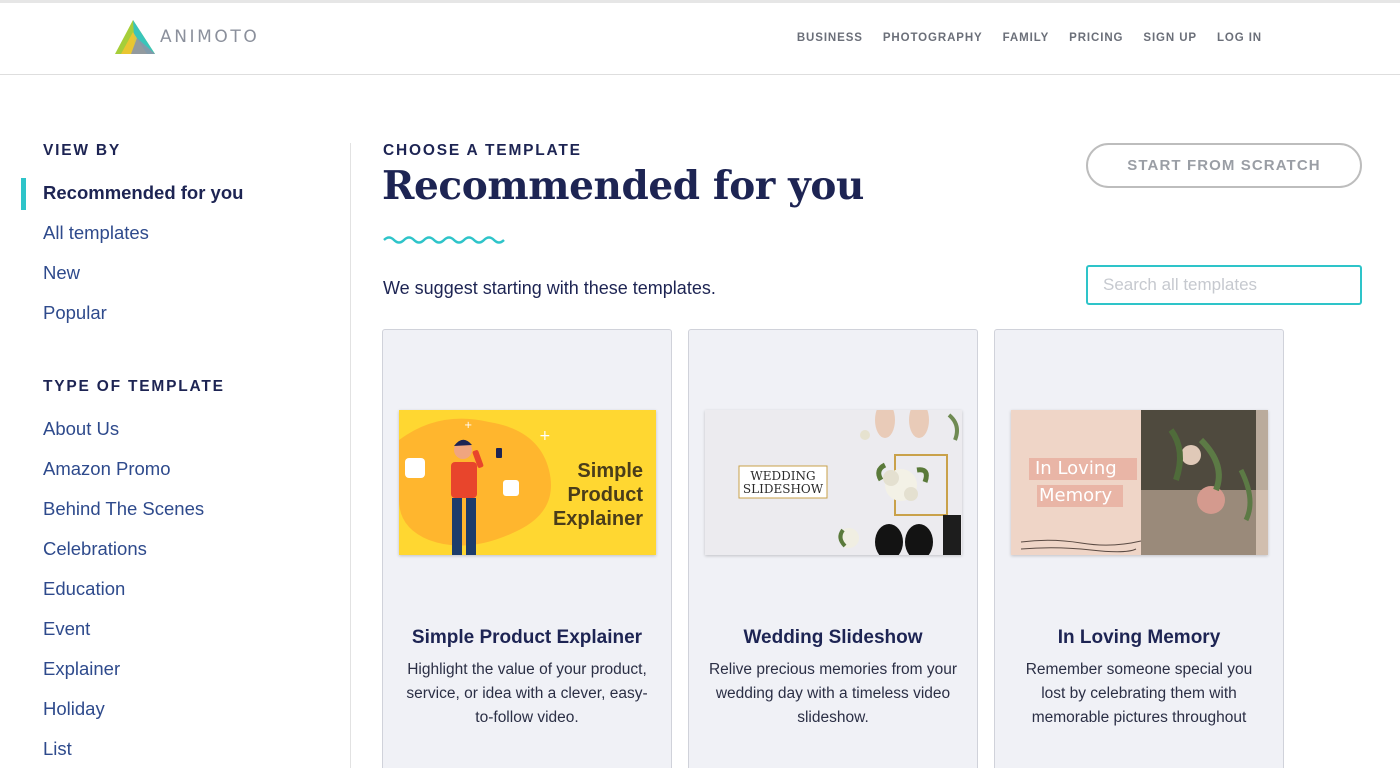  What do you see at coordinates (605, 495) in the screenshot?
I see `thumb-text-line-2: Product` at bounding box center [605, 495].